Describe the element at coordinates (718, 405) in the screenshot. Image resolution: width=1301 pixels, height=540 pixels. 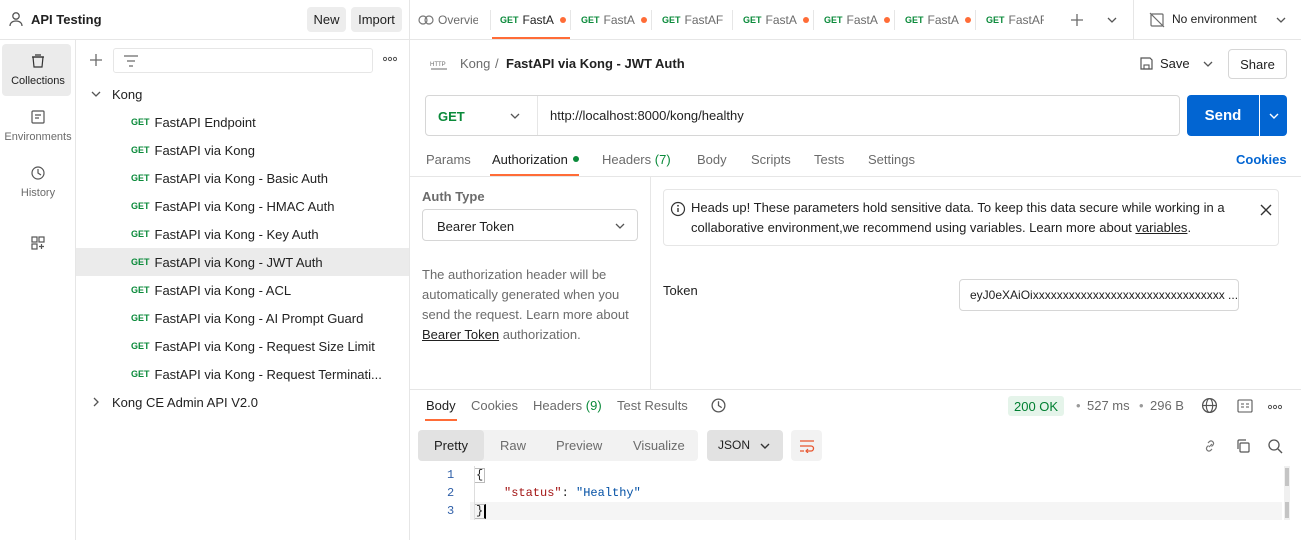
I see `history-icon` at that location.